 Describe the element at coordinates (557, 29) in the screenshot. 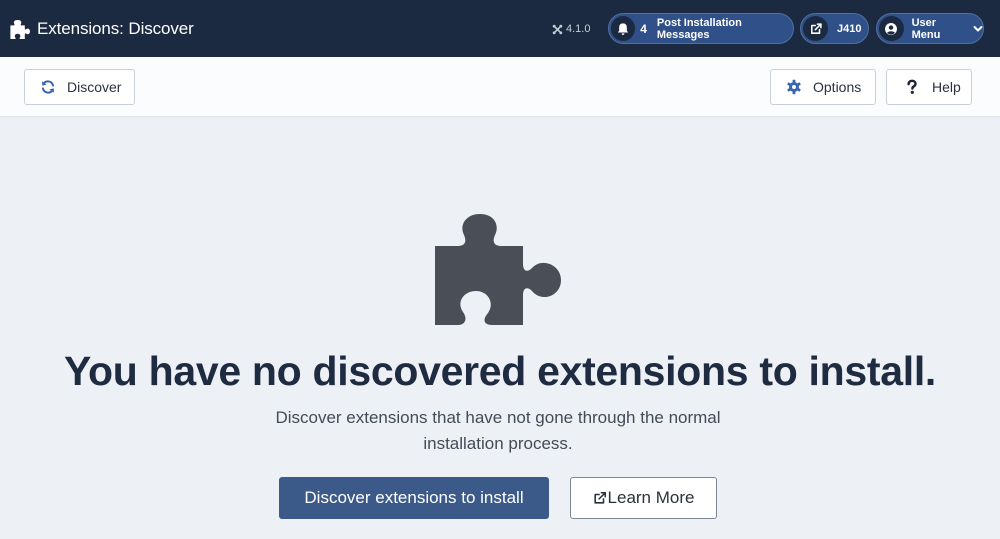

I see `joomla-logo-icon` at that location.